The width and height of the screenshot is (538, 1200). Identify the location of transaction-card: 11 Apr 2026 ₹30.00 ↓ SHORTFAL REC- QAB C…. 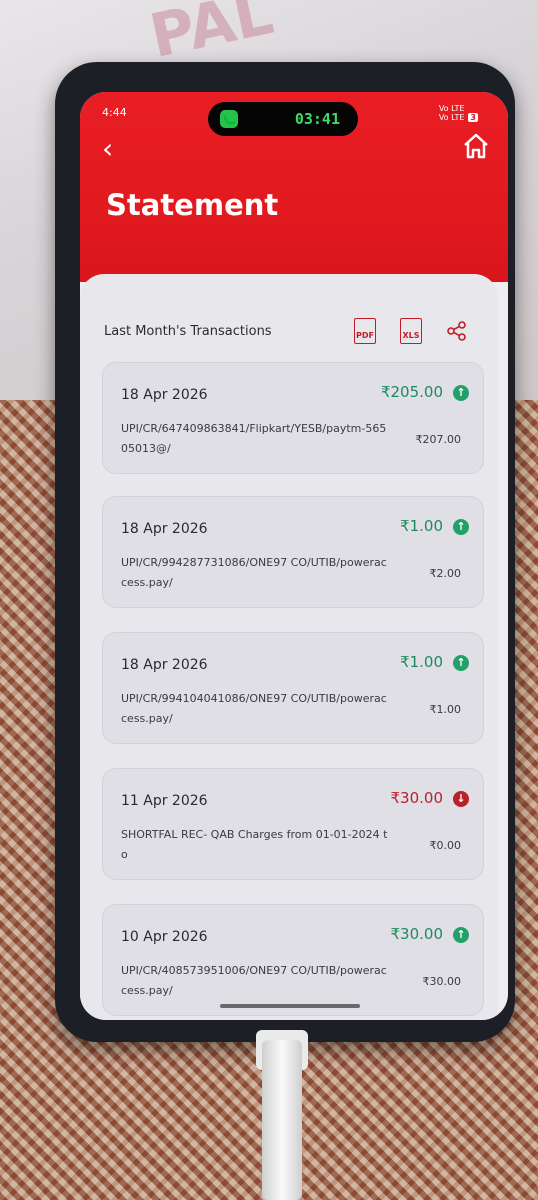
(293, 824).